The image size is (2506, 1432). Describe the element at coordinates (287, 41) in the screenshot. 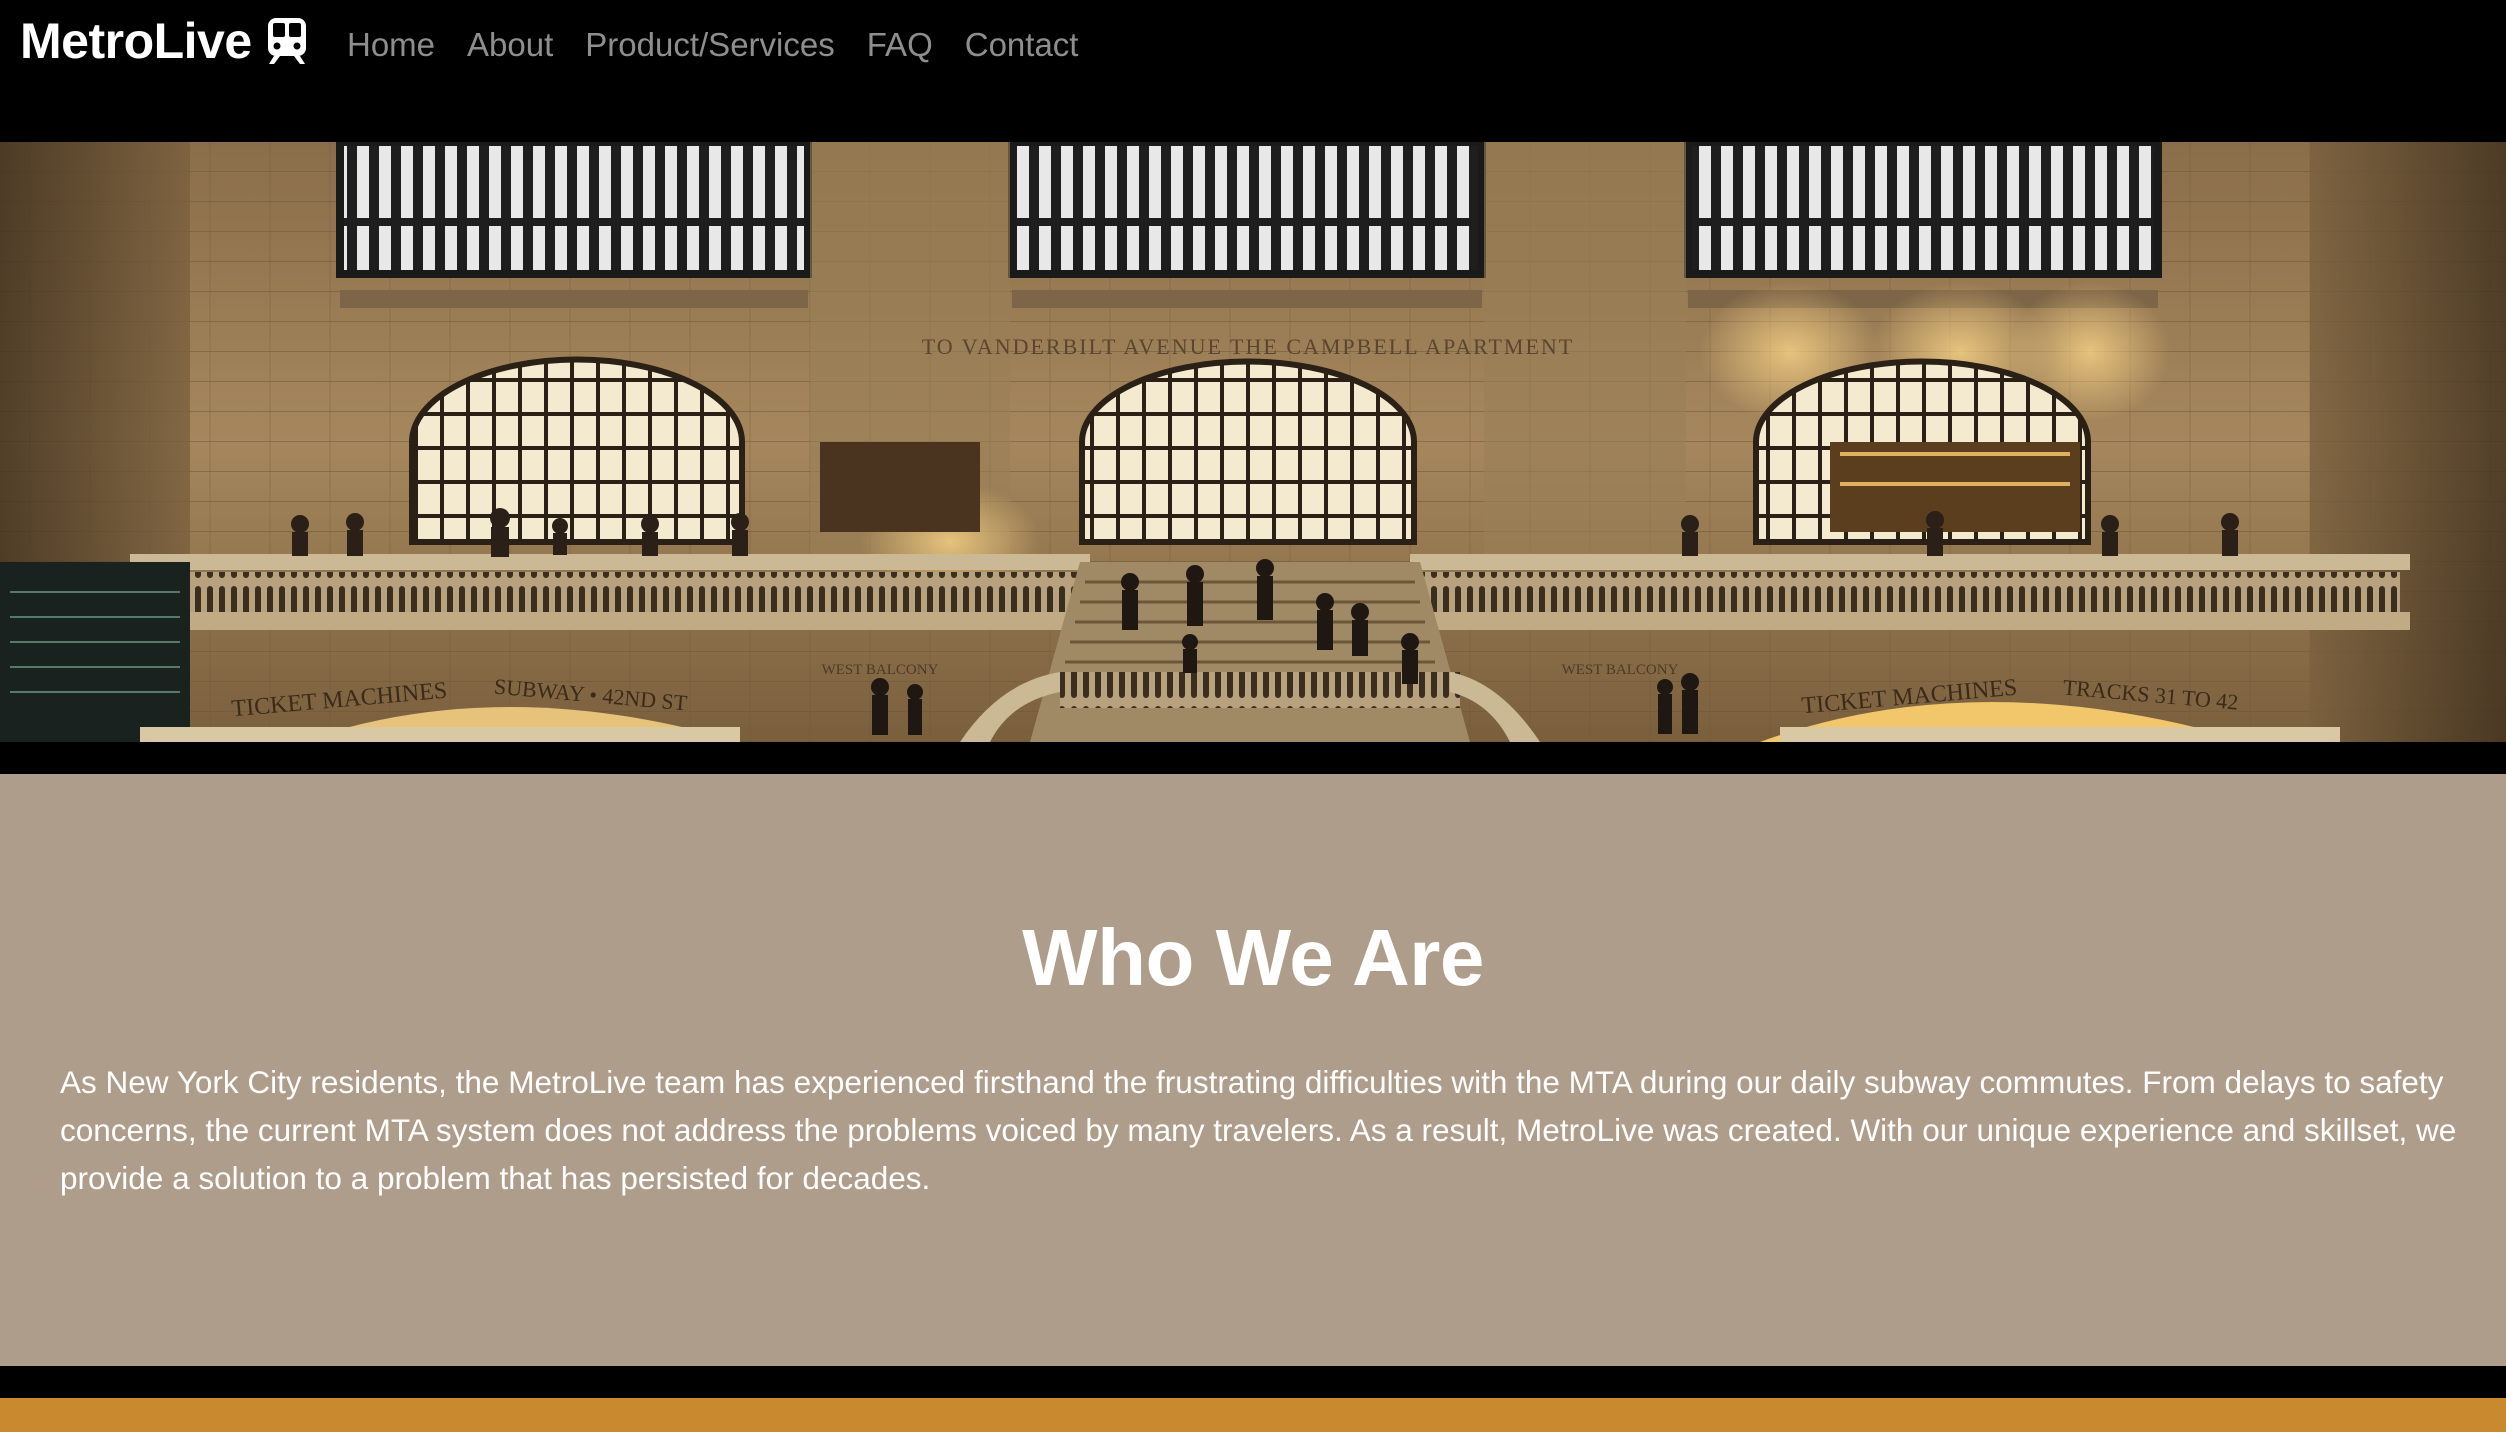

I see `train-icon` at that location.